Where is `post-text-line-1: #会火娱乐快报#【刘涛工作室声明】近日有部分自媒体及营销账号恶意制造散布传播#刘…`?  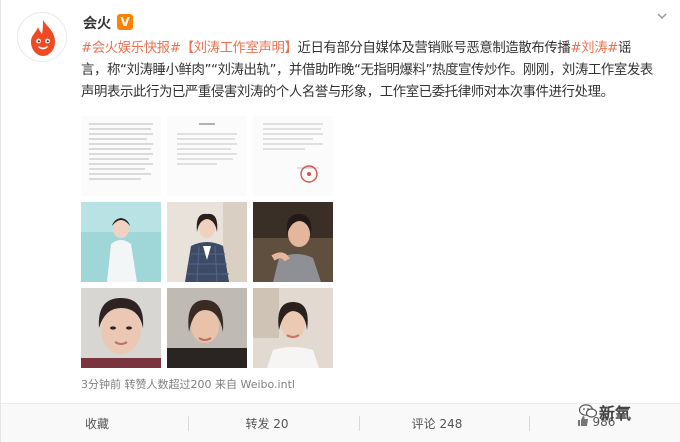
post-text-line-1: #会火娱乐快报#【刘涛工作室声明】近日有部分自媒体及营销账号恶意制造散布传播#刘… is located at coordinates (380, 49).